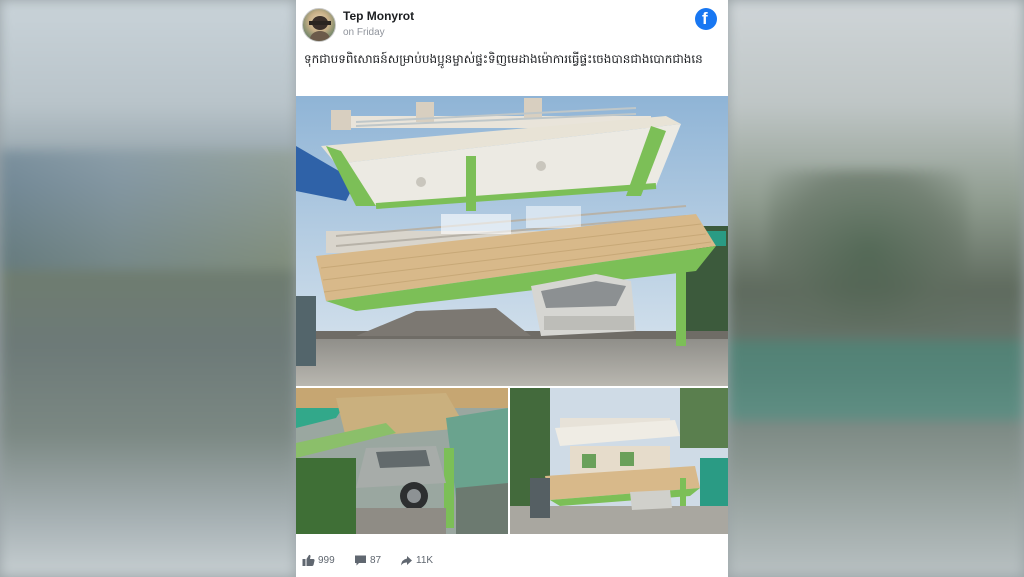  I want to click on post-header: Tep Monyrot on Friday f, so click(512, 24).